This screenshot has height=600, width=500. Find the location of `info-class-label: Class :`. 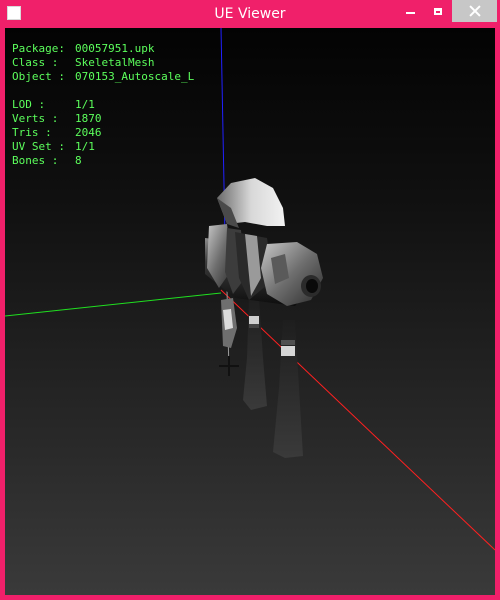

info-class-label: Class : is located at coordinates (35, 62).